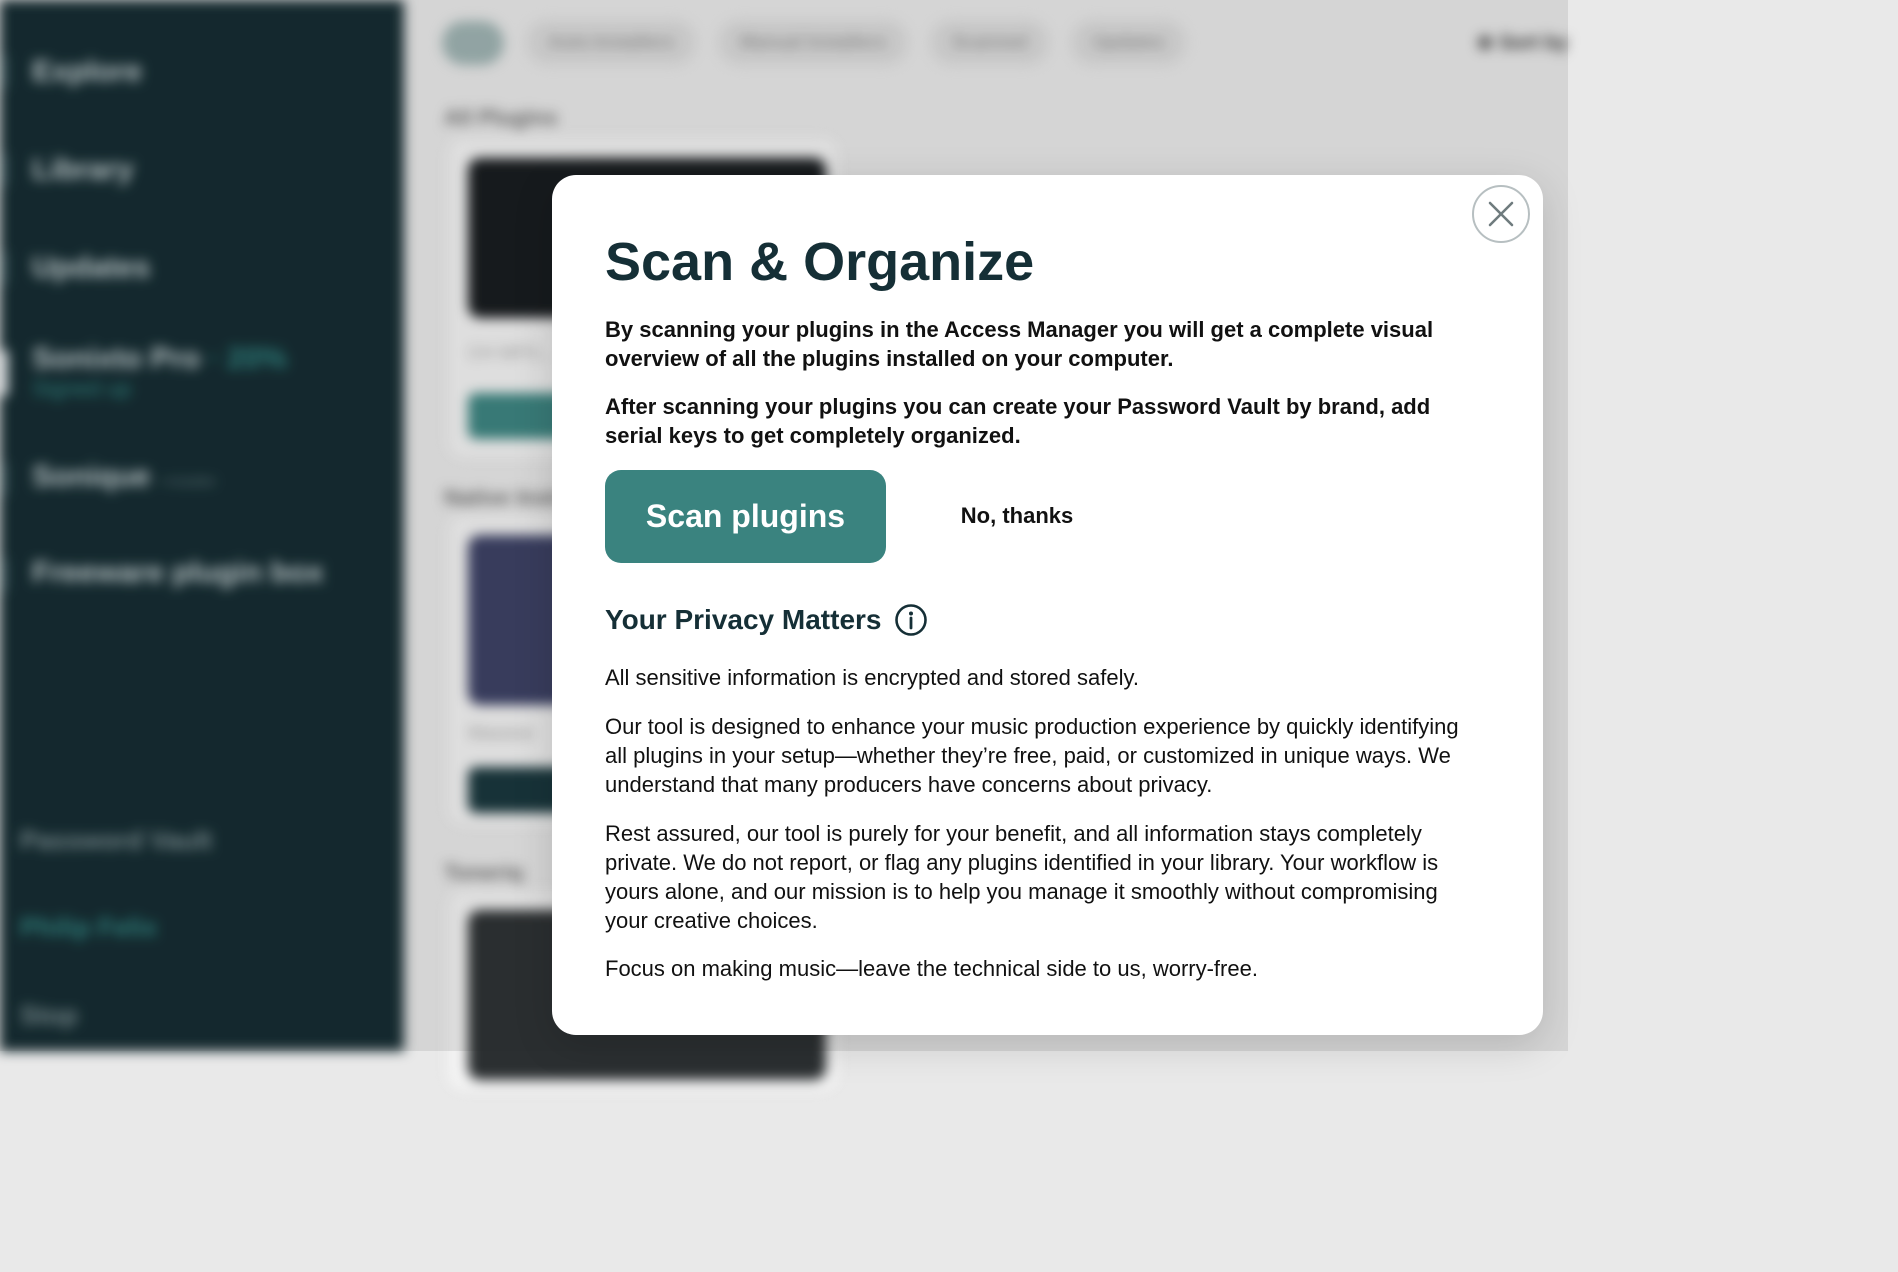 The width and height of the screenshot is (1898, 1272). I want to click on close-button, so click(1501, 214).